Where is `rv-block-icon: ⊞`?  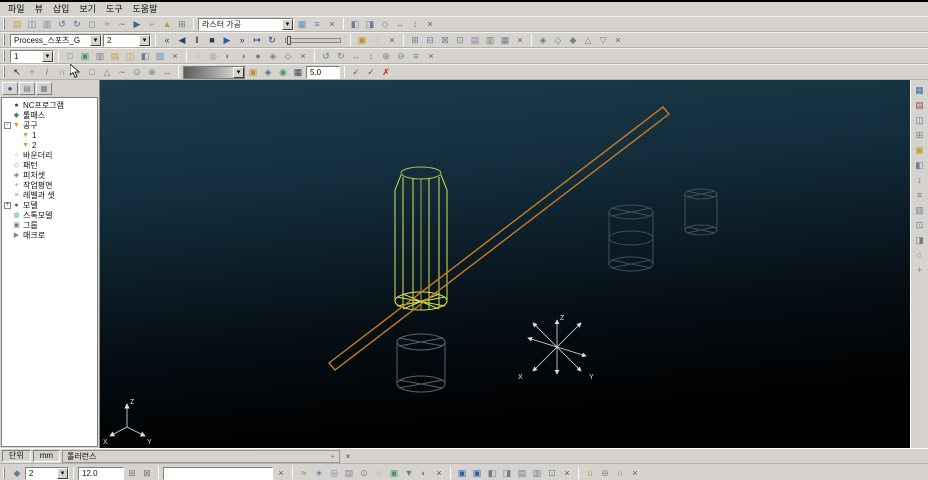
rv-block-icon: ⊞ is located at coordinates (920, 135).